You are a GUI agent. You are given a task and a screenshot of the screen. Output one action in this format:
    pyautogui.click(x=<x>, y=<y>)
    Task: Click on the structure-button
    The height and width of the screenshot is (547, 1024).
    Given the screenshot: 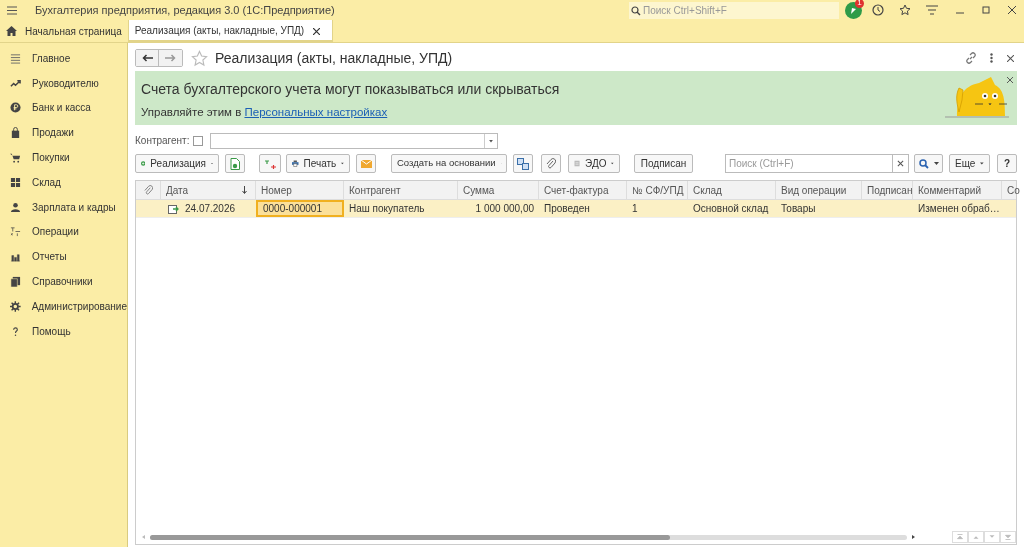 What is the action you would take?
    pyautogui.click(x=523, y=163)
    